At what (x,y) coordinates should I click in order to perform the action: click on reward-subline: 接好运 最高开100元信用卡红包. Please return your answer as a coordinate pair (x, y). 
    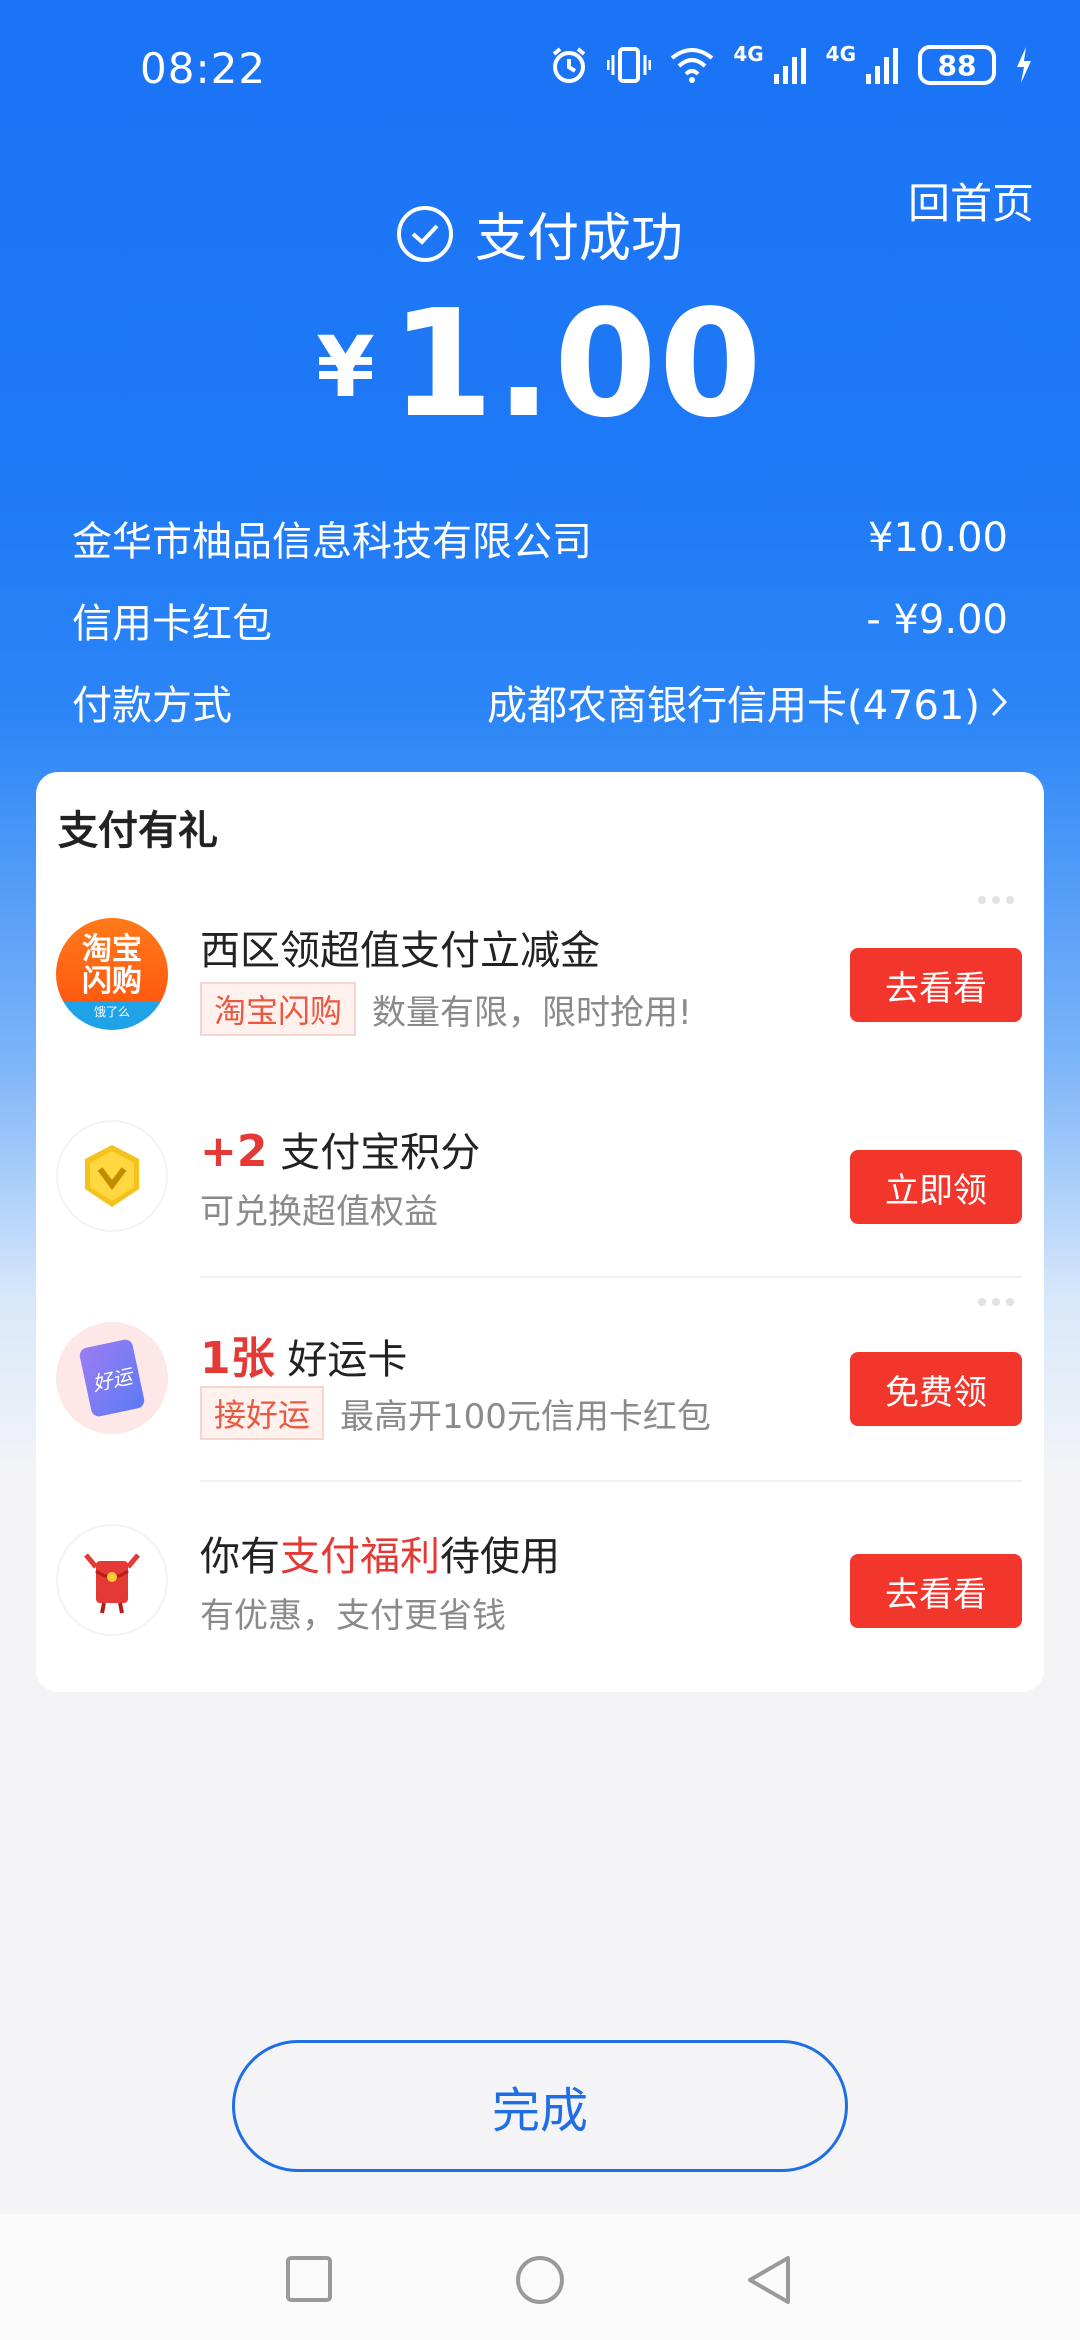
    Looking at the image, I should click on (455, 1413).